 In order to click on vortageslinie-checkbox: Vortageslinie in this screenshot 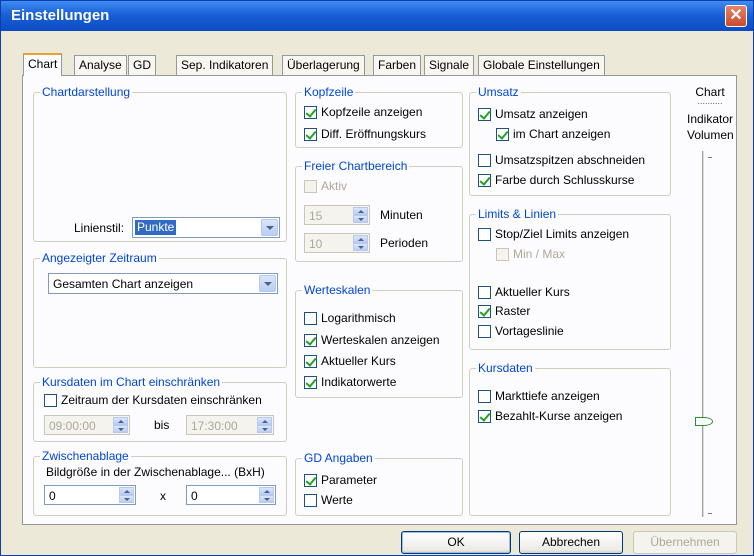, I will do `click(521, 331)`.